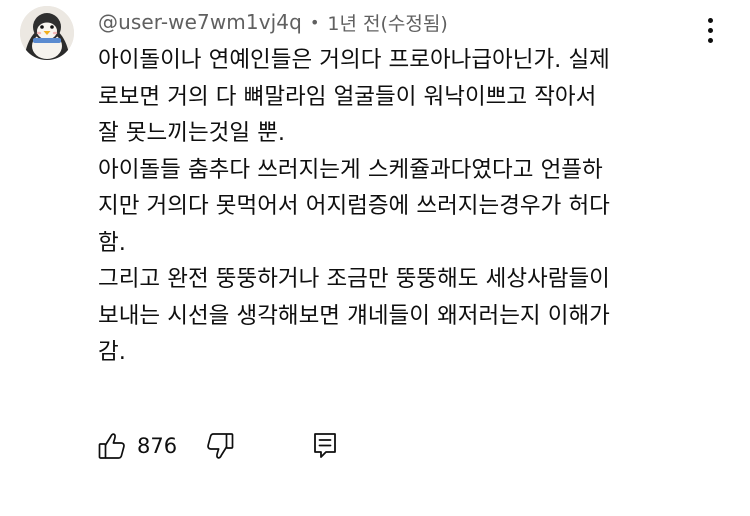 This screenshot has width=750, height=516. I want to click on dislike-button, so click(220, 446).